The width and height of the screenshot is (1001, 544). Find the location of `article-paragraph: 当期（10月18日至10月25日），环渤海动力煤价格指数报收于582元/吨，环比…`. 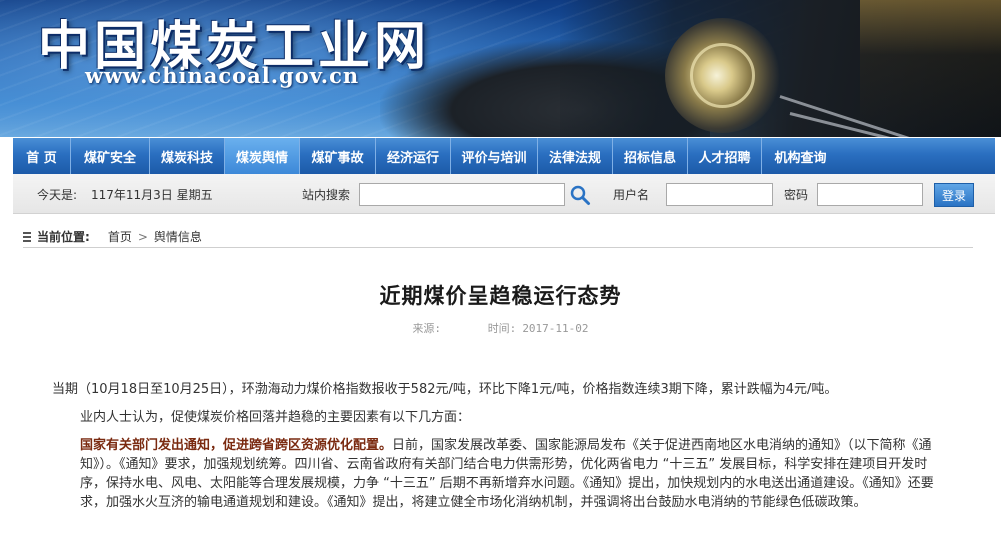

article-paragraph: 当期（10月18日至10月25日），环渤海动力煤价格指数报收于582元/吨，环比… is located at coordinates (445, 389).